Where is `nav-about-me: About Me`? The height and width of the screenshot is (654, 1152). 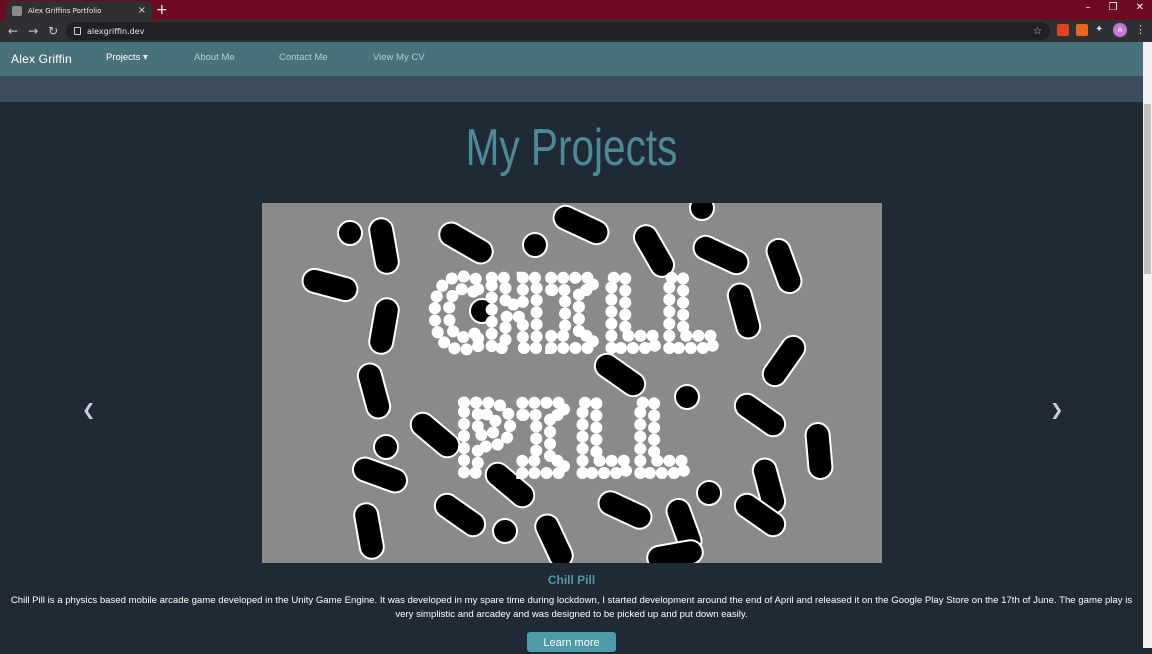 nav-about-me: About Me is located at coordinates (214, 57).